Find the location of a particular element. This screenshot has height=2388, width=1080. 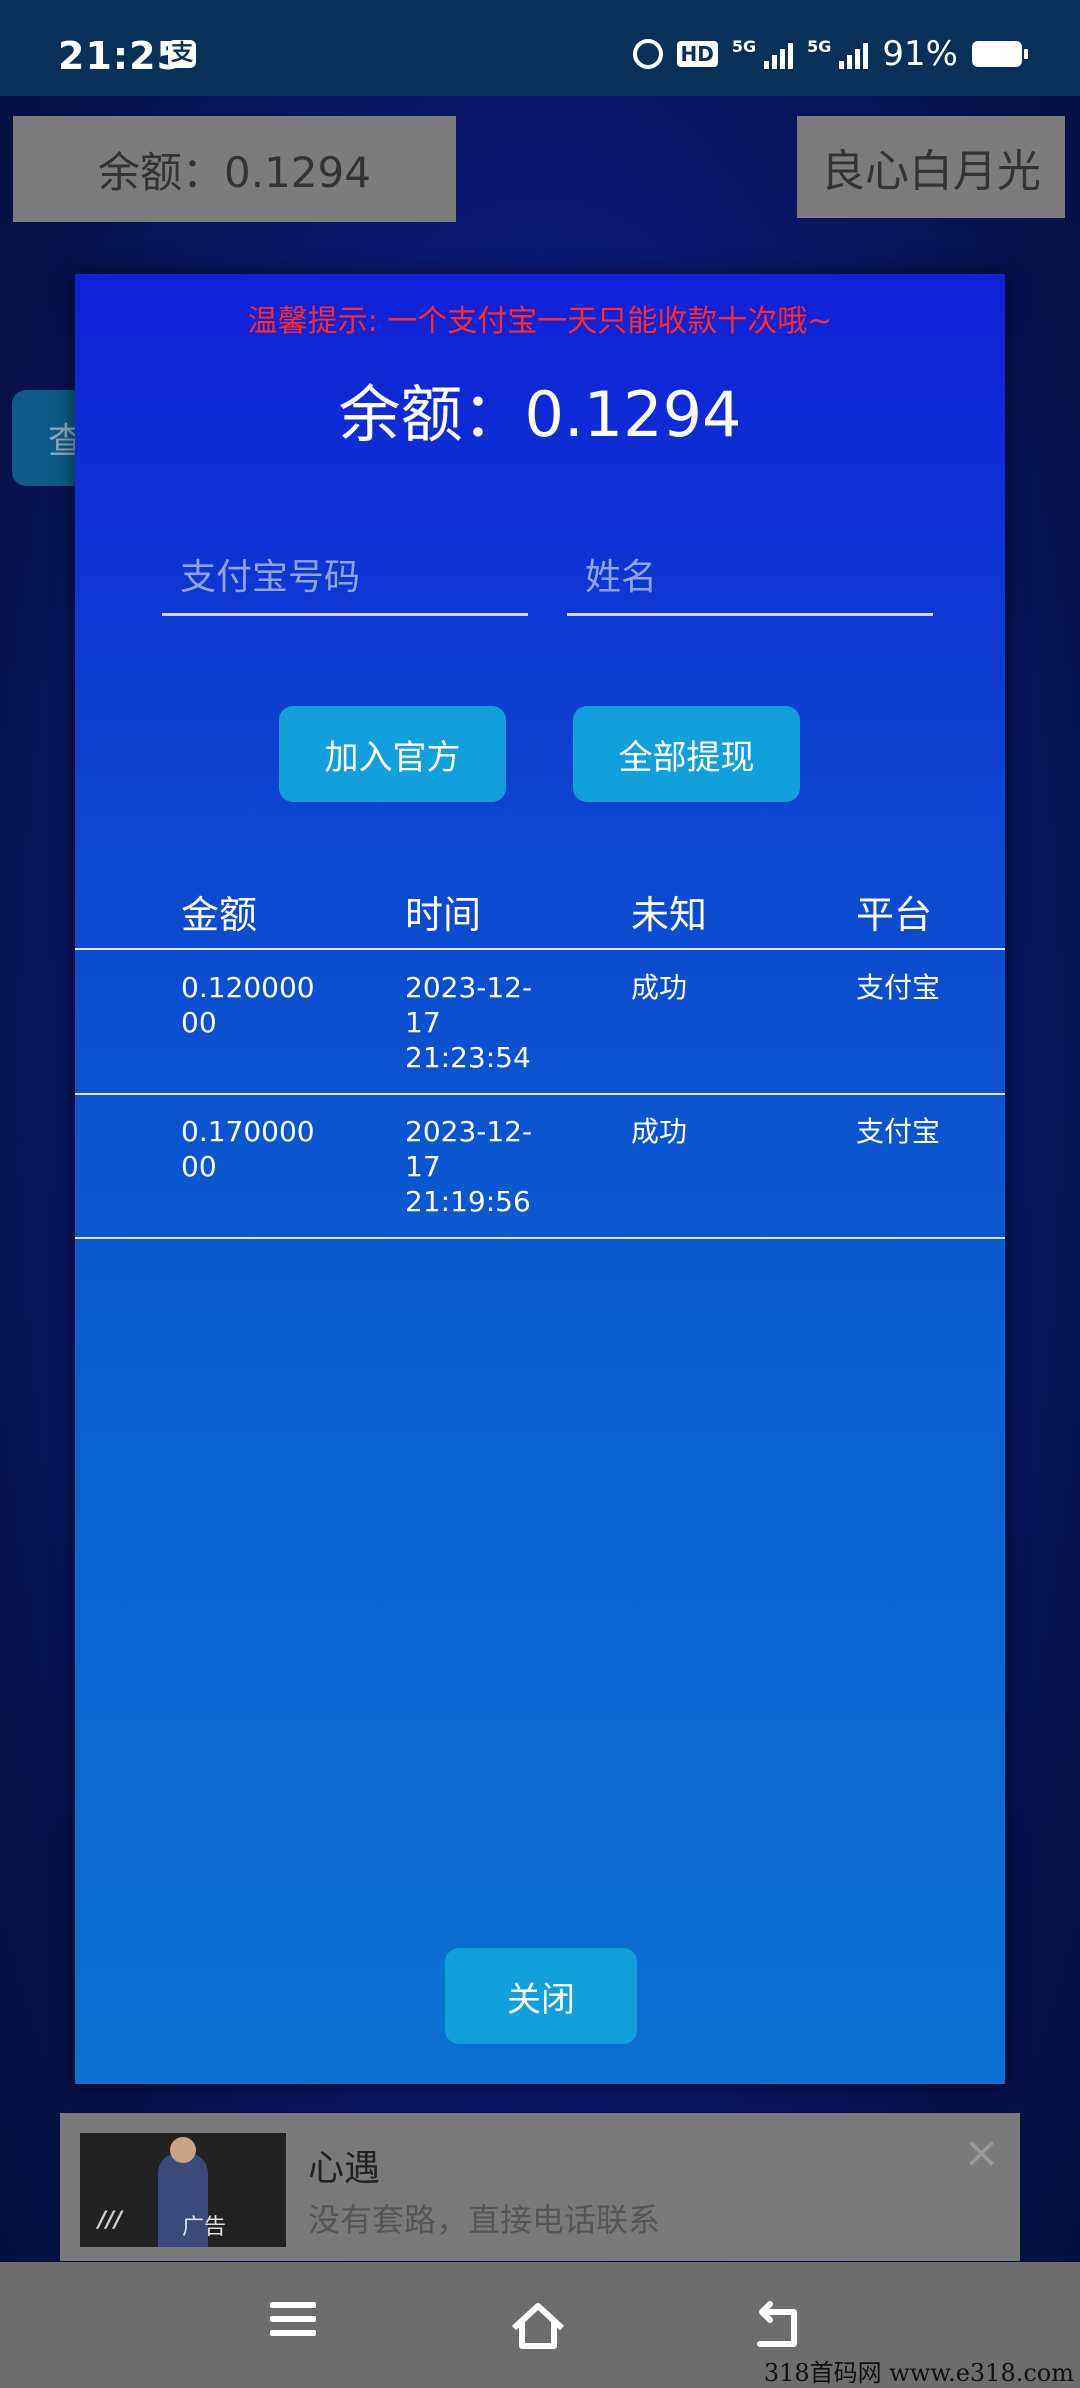

menu-icon is located at coordinates (300, 2326).